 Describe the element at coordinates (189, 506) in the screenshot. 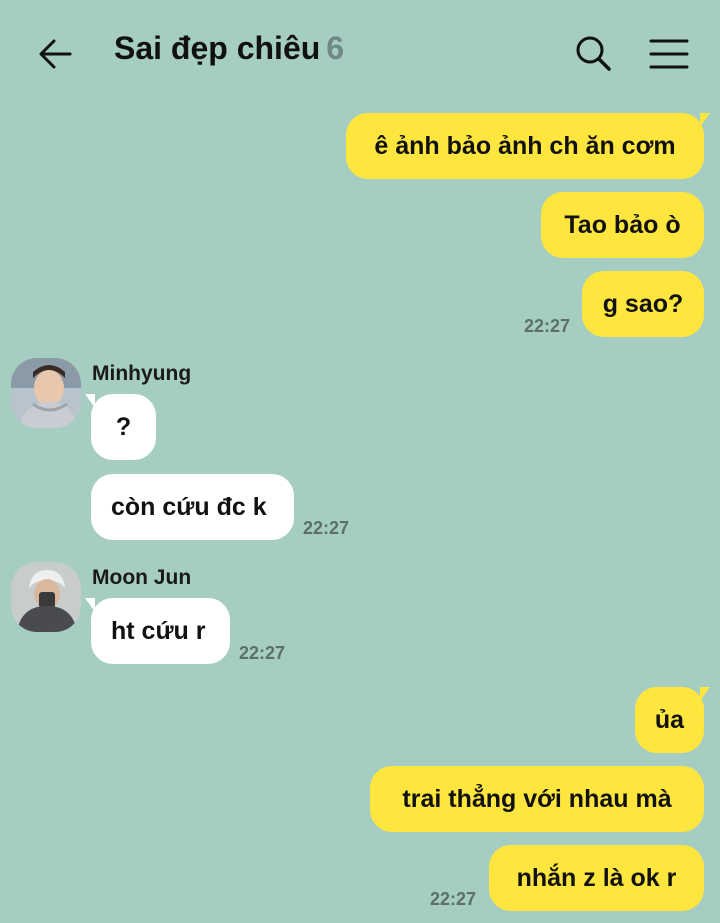

I see `message-text: còn cứu đc k` at that location.